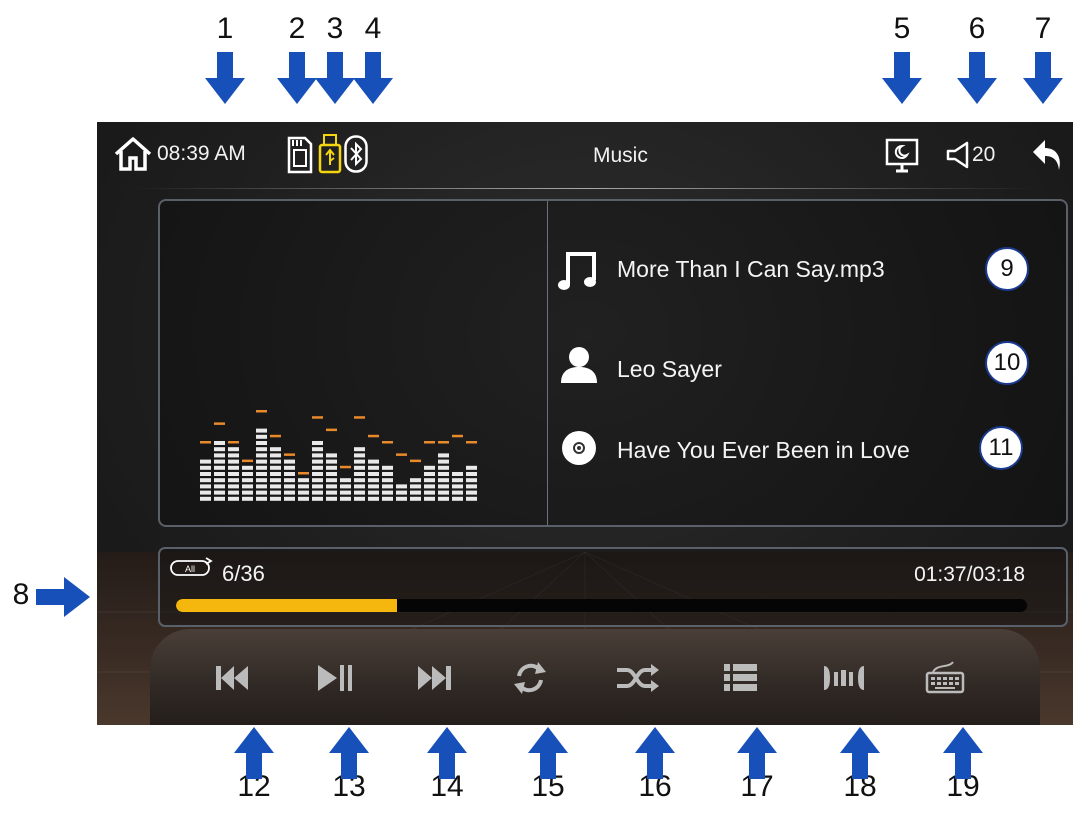  I want to click on badge-11: 11, so click(1001, 448).